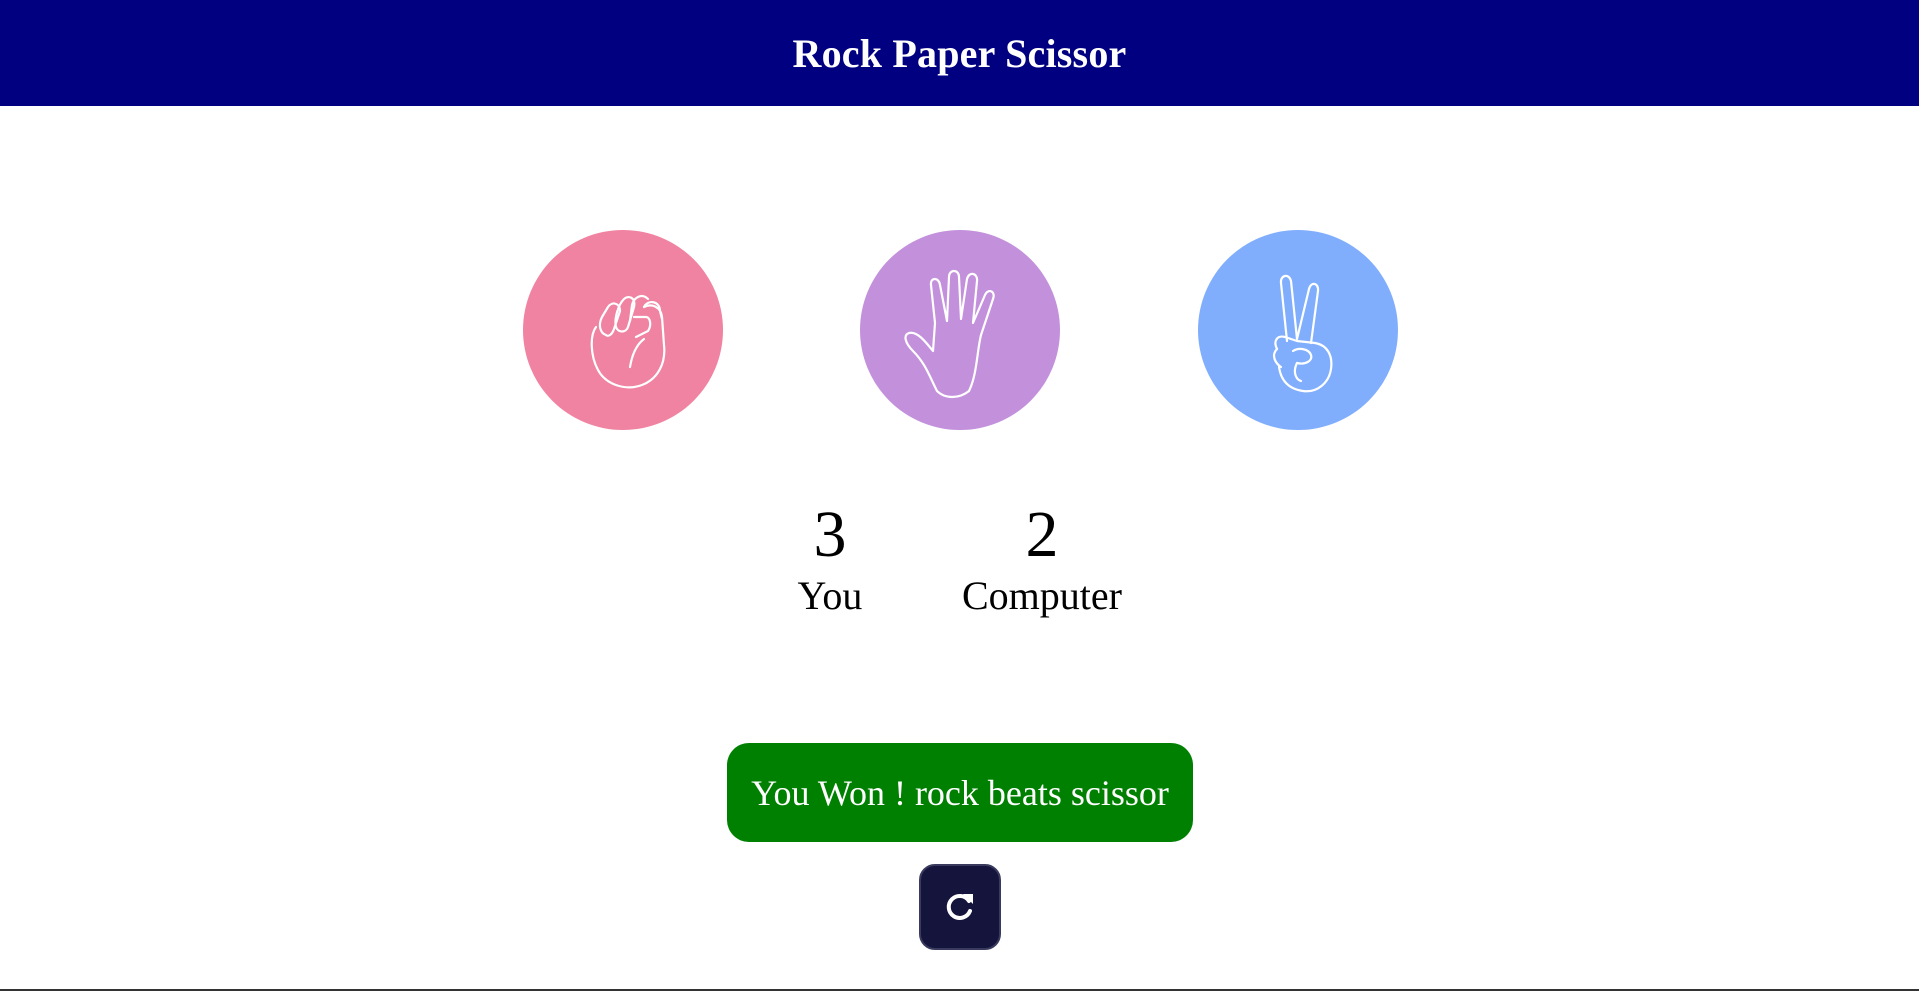 Image resolution: width=1919 pixels, height=991 pixels. What do you see at coordinates (830, 534) in the screenshot?
I see `user-score-value: 3` at bounding box center [830, 534].